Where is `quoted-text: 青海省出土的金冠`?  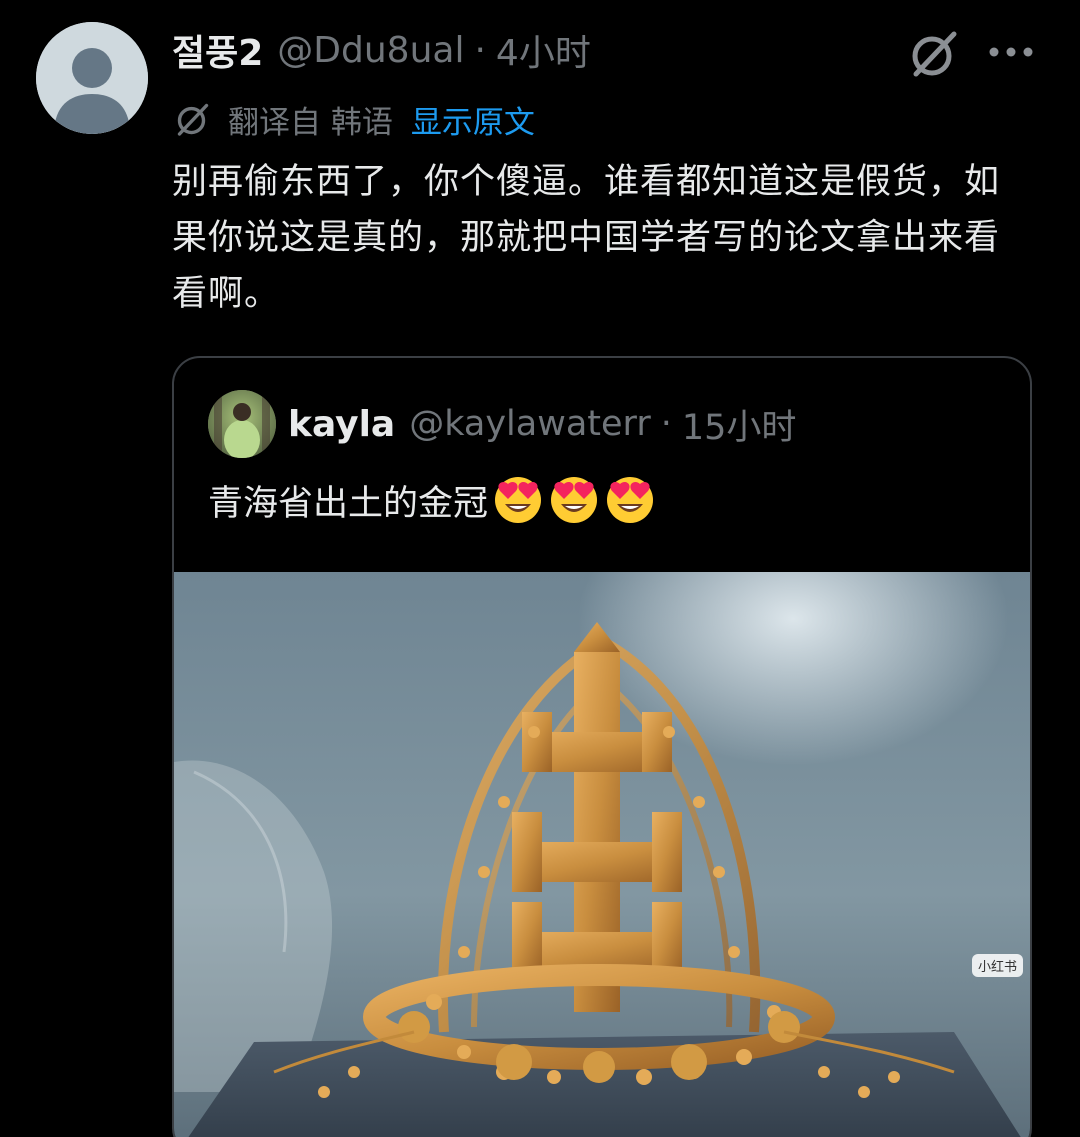
quoted-text: 青海省出土的金冠 is located at coordinates (348, 503).